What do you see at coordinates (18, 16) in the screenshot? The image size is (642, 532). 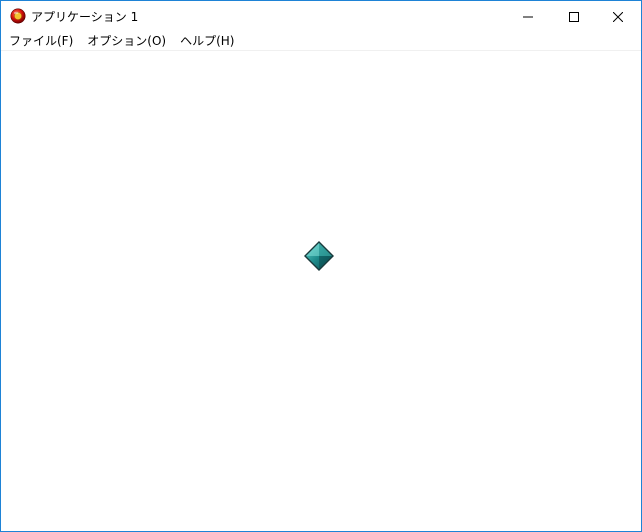 I see `app-icon` at bounding box center [18, 16].